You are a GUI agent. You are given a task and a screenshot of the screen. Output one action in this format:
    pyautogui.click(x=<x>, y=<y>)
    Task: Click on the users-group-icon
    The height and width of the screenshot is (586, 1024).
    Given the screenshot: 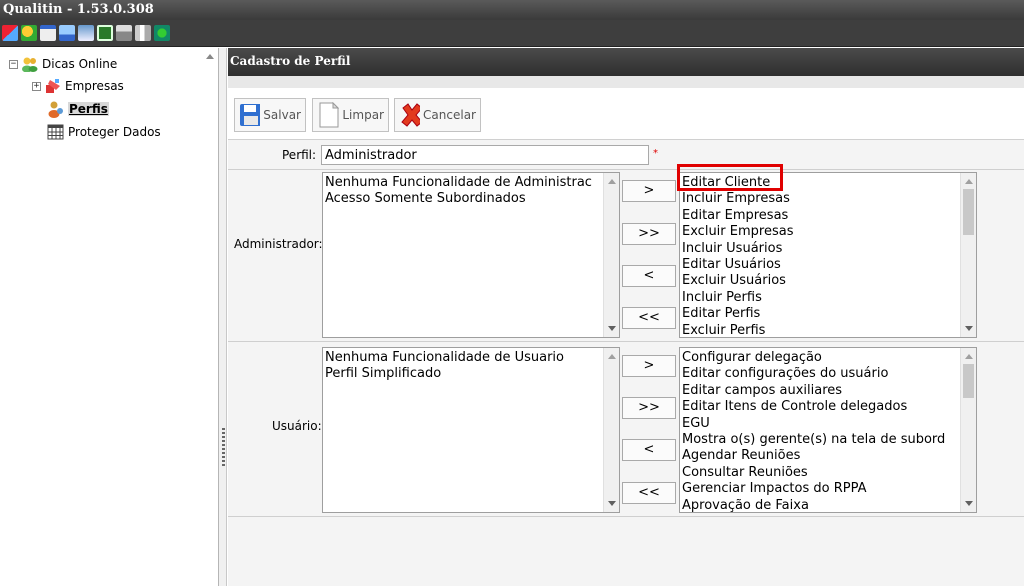 What is the action you would take?
    pyautogui.click(x=30, y=64)
    